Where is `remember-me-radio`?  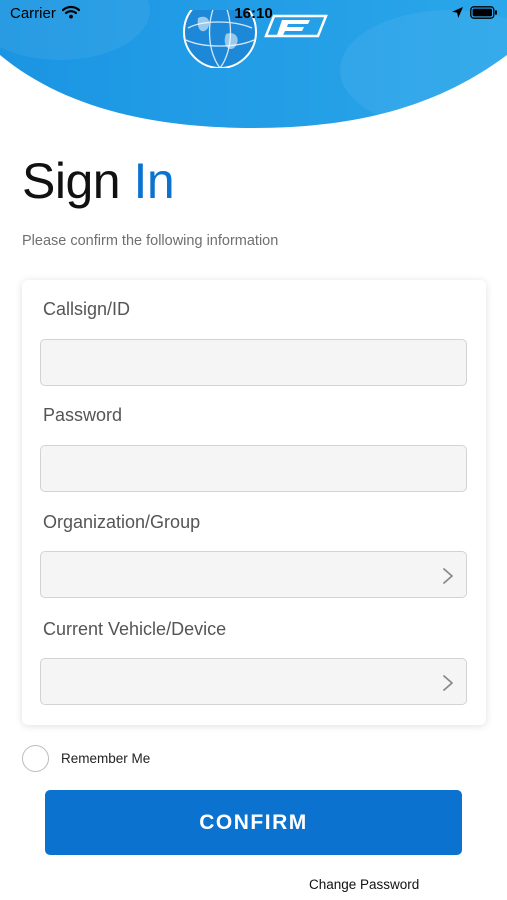 remember-me-radio is located at coordinates (35, 758).